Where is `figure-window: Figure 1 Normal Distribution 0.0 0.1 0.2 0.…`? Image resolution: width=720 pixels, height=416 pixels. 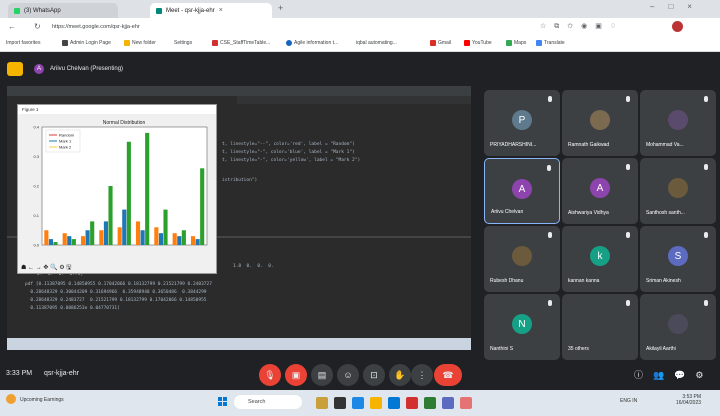
figure-window: Figure 1 Normal Distribution 0.0 0.1 0.2 0.… is located at coordinates (117, 189).